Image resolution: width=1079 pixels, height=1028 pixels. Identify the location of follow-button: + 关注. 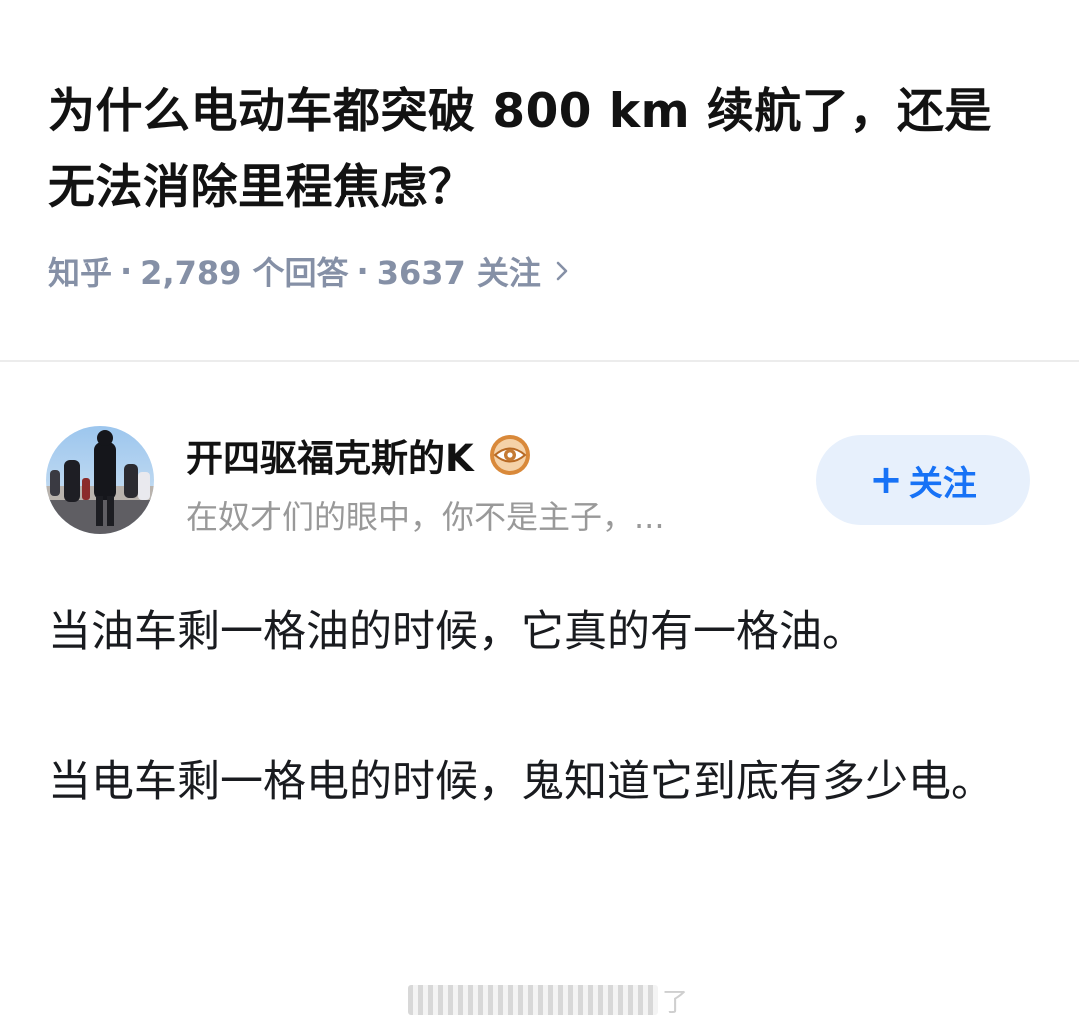
(923, 480).